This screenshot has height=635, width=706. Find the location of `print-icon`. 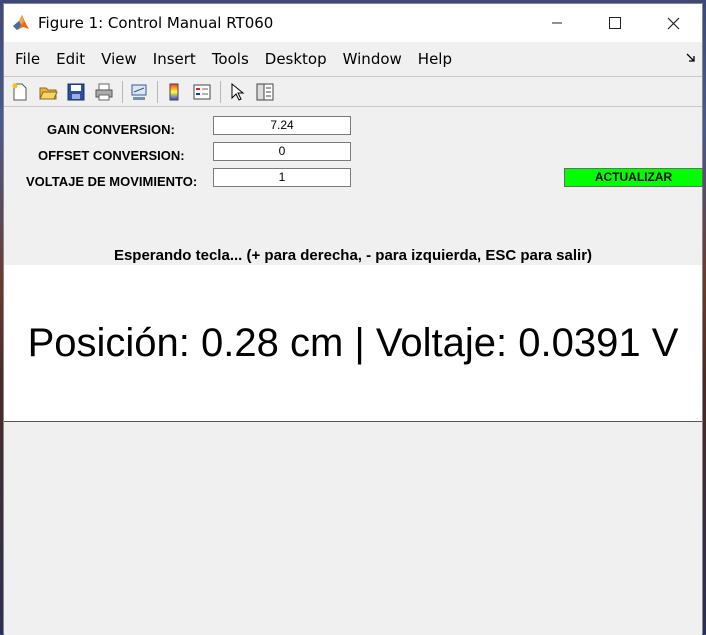

print-icon is located at coordinates (104, 92).